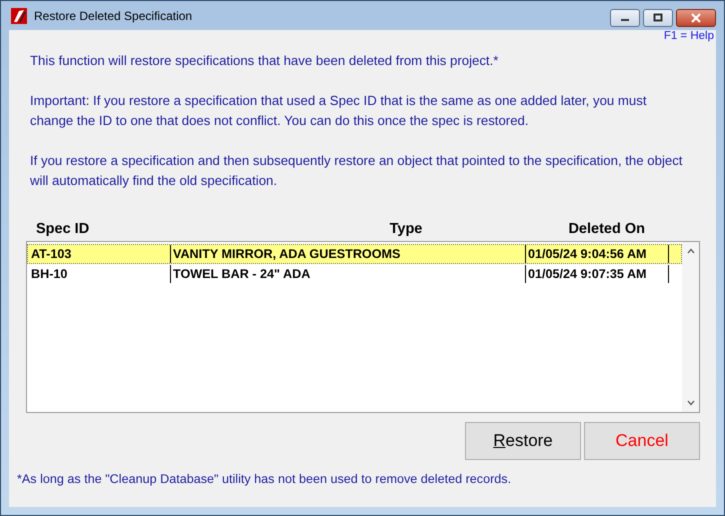 The image size is (725, 516). What do you see at coordinates (264, 479) in the screenshot?
I see `footnote: *As long as the "Cleanup Database" utility has not been used to remove deleted records.` at bounding box center [264, 479].